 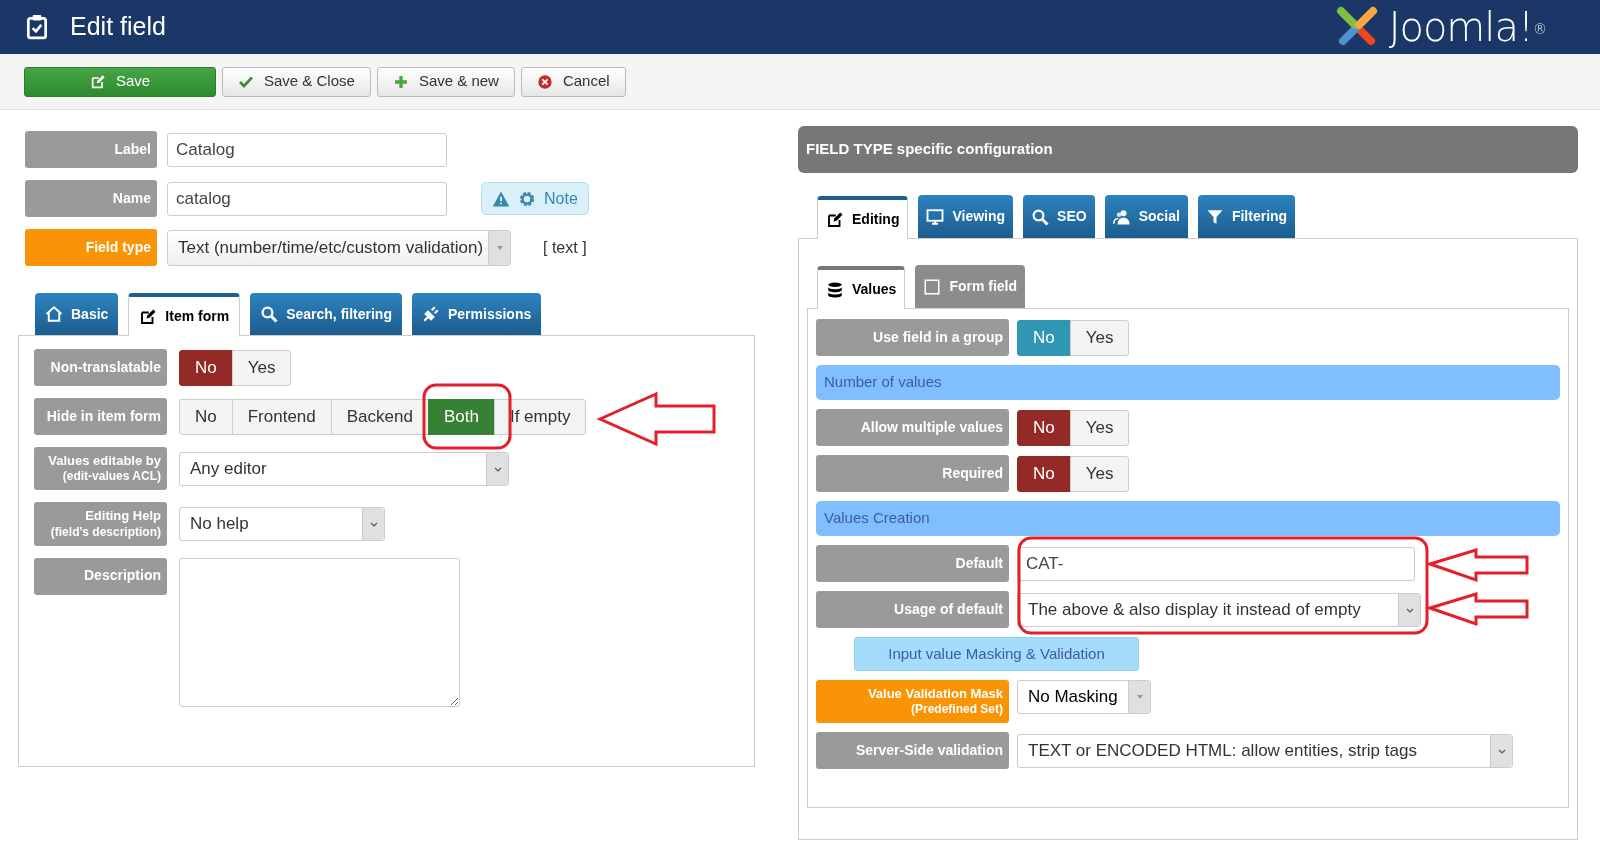 I want to click on field-label: Editing Help (field's description), so click(x=100, y=524).